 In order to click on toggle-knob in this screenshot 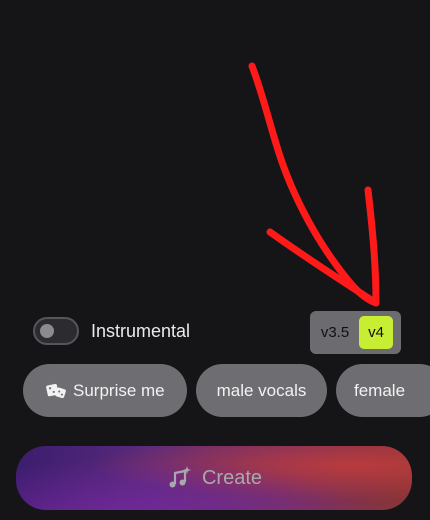, I will do `click(47, 331)`.